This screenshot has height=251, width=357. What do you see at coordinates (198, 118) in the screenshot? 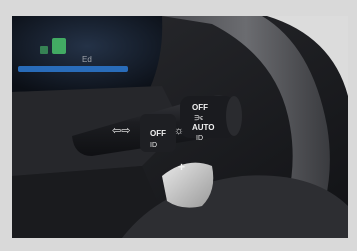
I see `sidelight-icon: ∋ϵ` at bounding box center [198, 118].